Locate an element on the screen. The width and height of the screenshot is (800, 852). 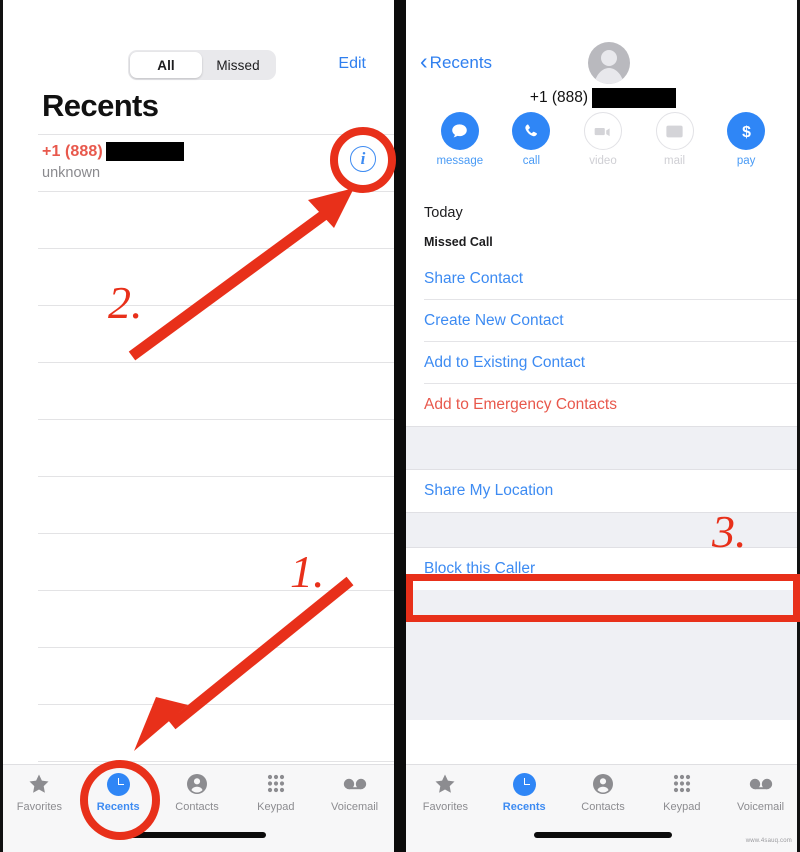
avatar is located at coordinates (609, 63).